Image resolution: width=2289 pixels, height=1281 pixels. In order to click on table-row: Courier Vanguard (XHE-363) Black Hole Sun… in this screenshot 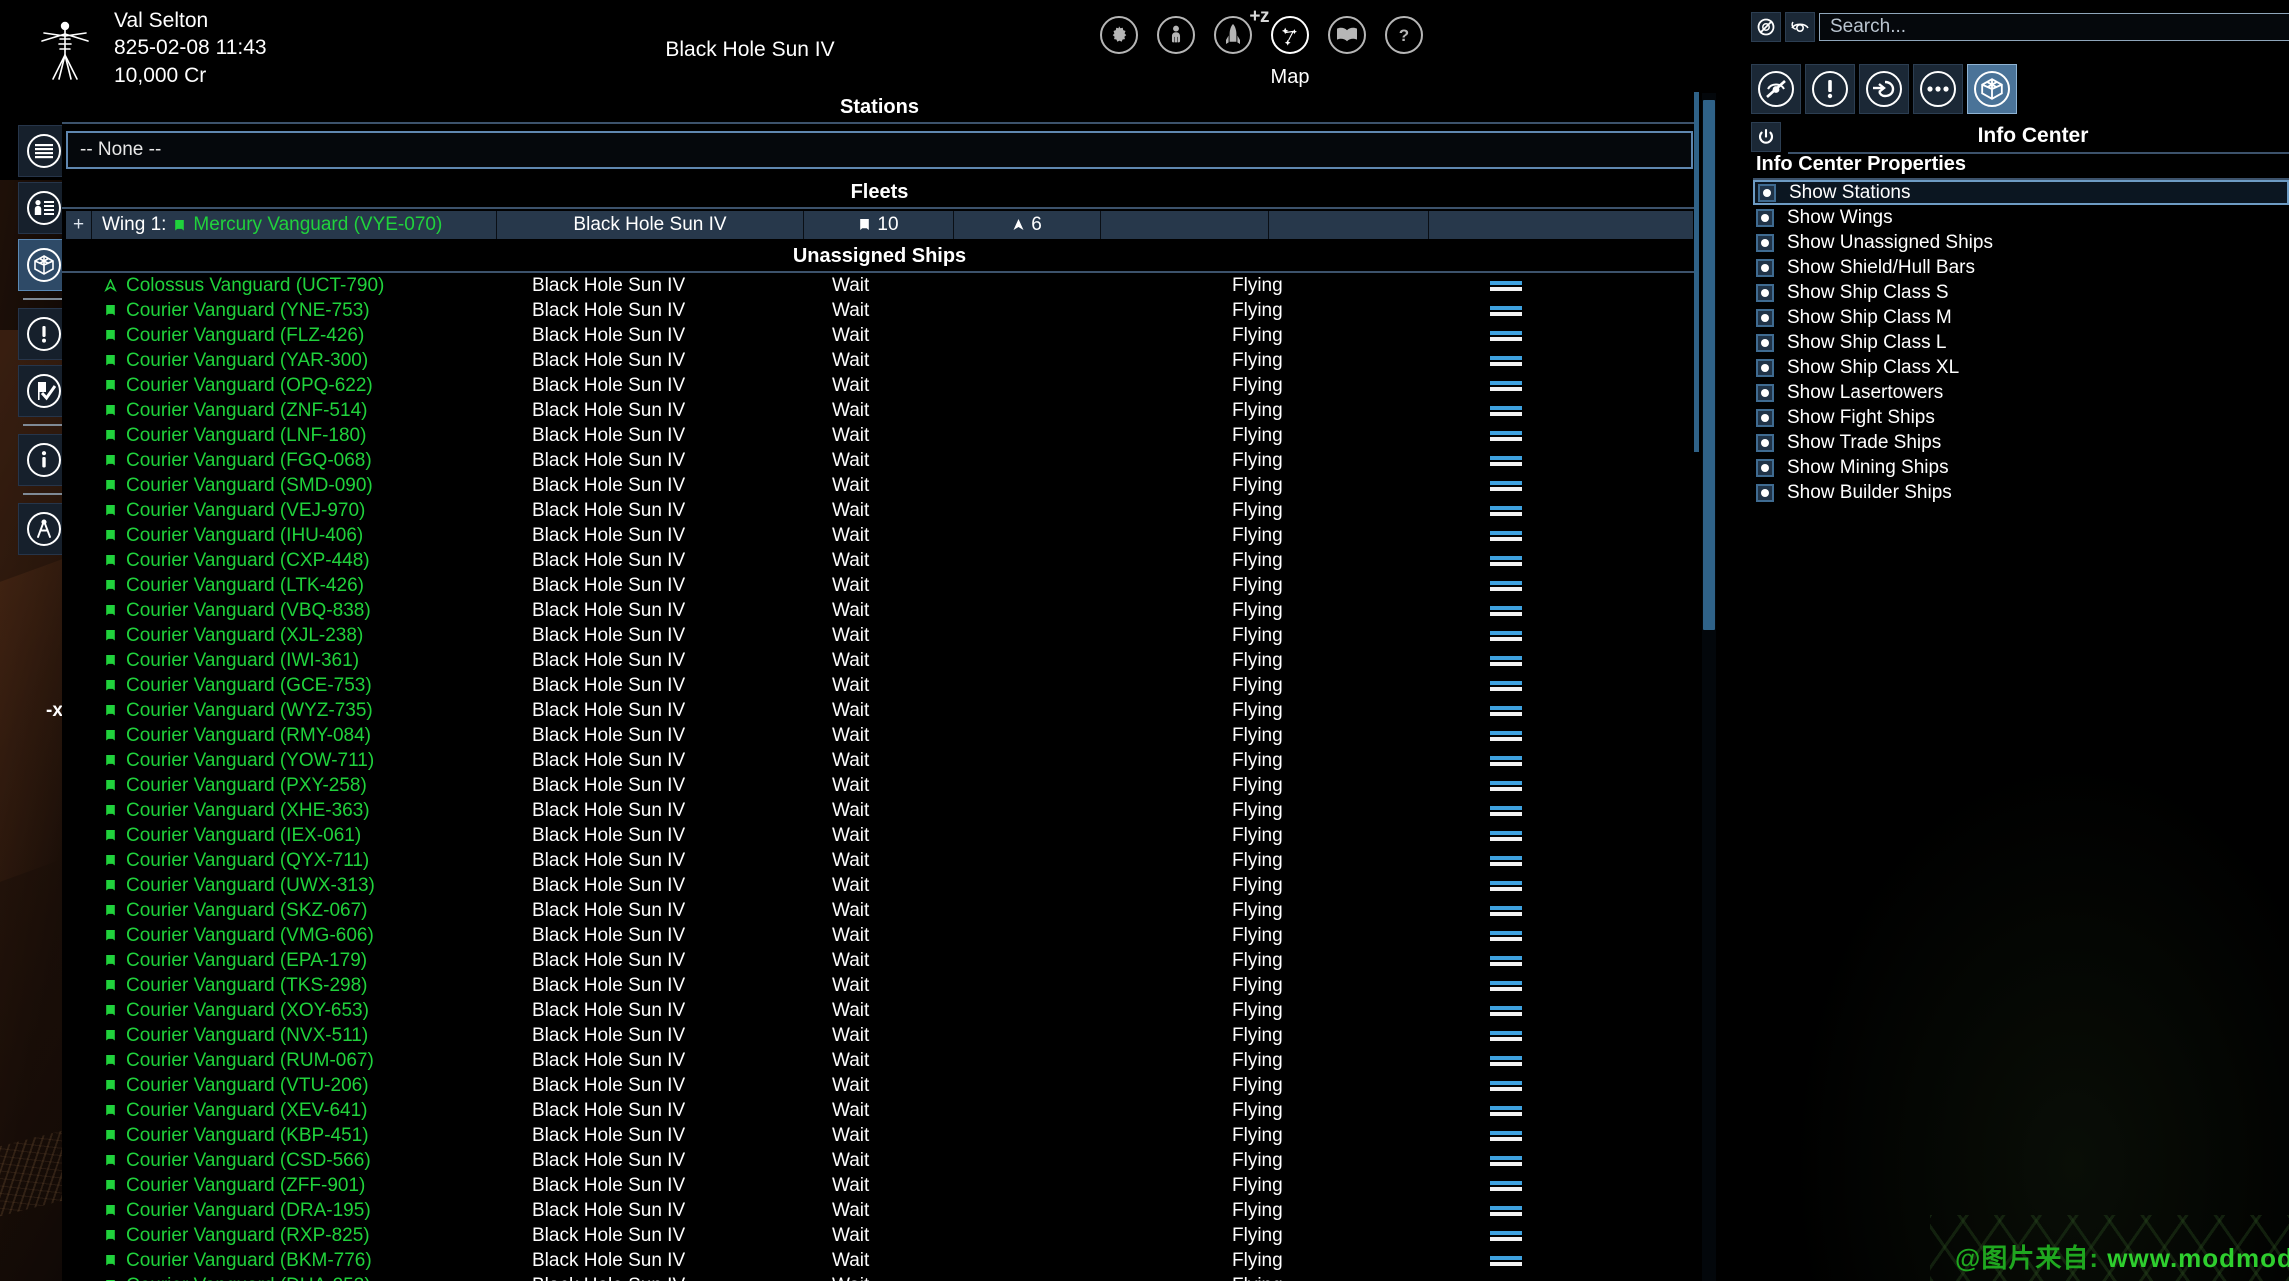, I will do `click(879, 810)`.